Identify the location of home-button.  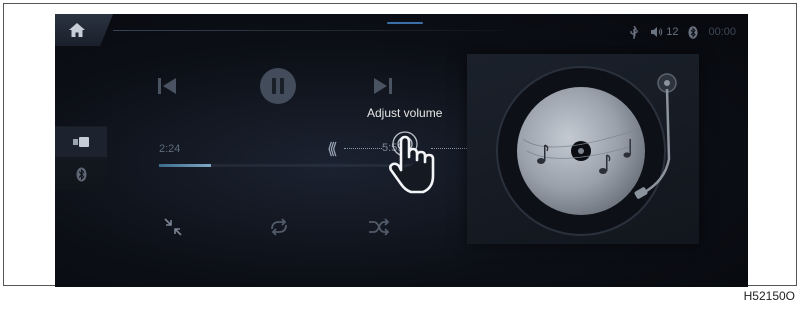
(84, 30).